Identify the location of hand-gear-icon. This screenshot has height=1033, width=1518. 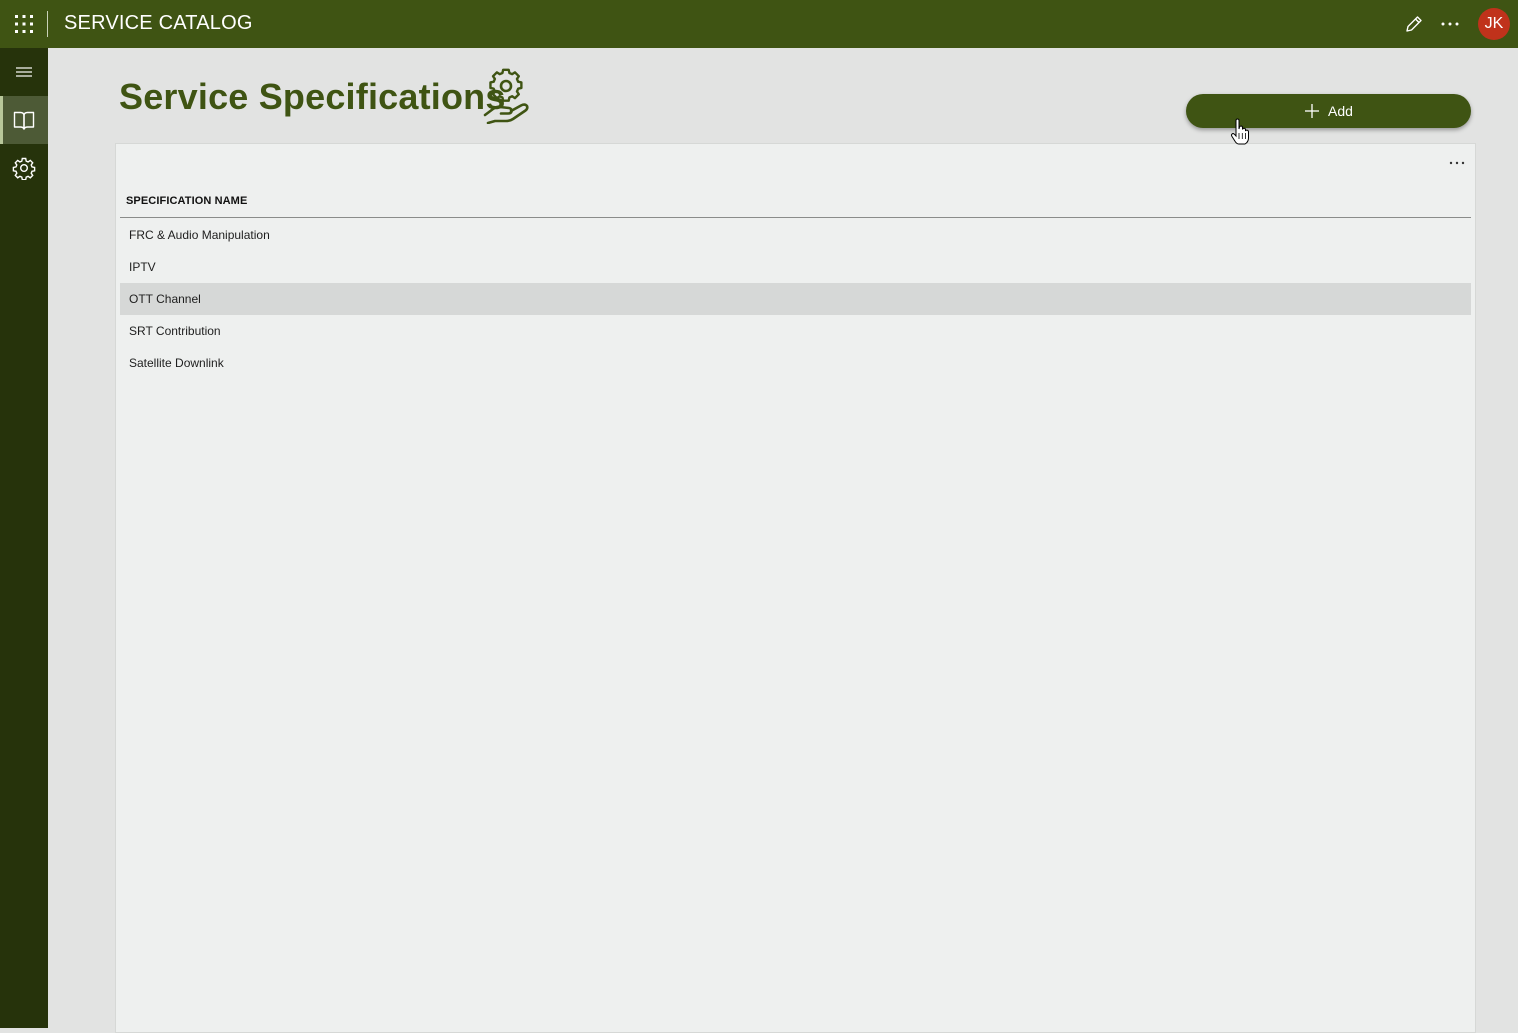
(507, 96).